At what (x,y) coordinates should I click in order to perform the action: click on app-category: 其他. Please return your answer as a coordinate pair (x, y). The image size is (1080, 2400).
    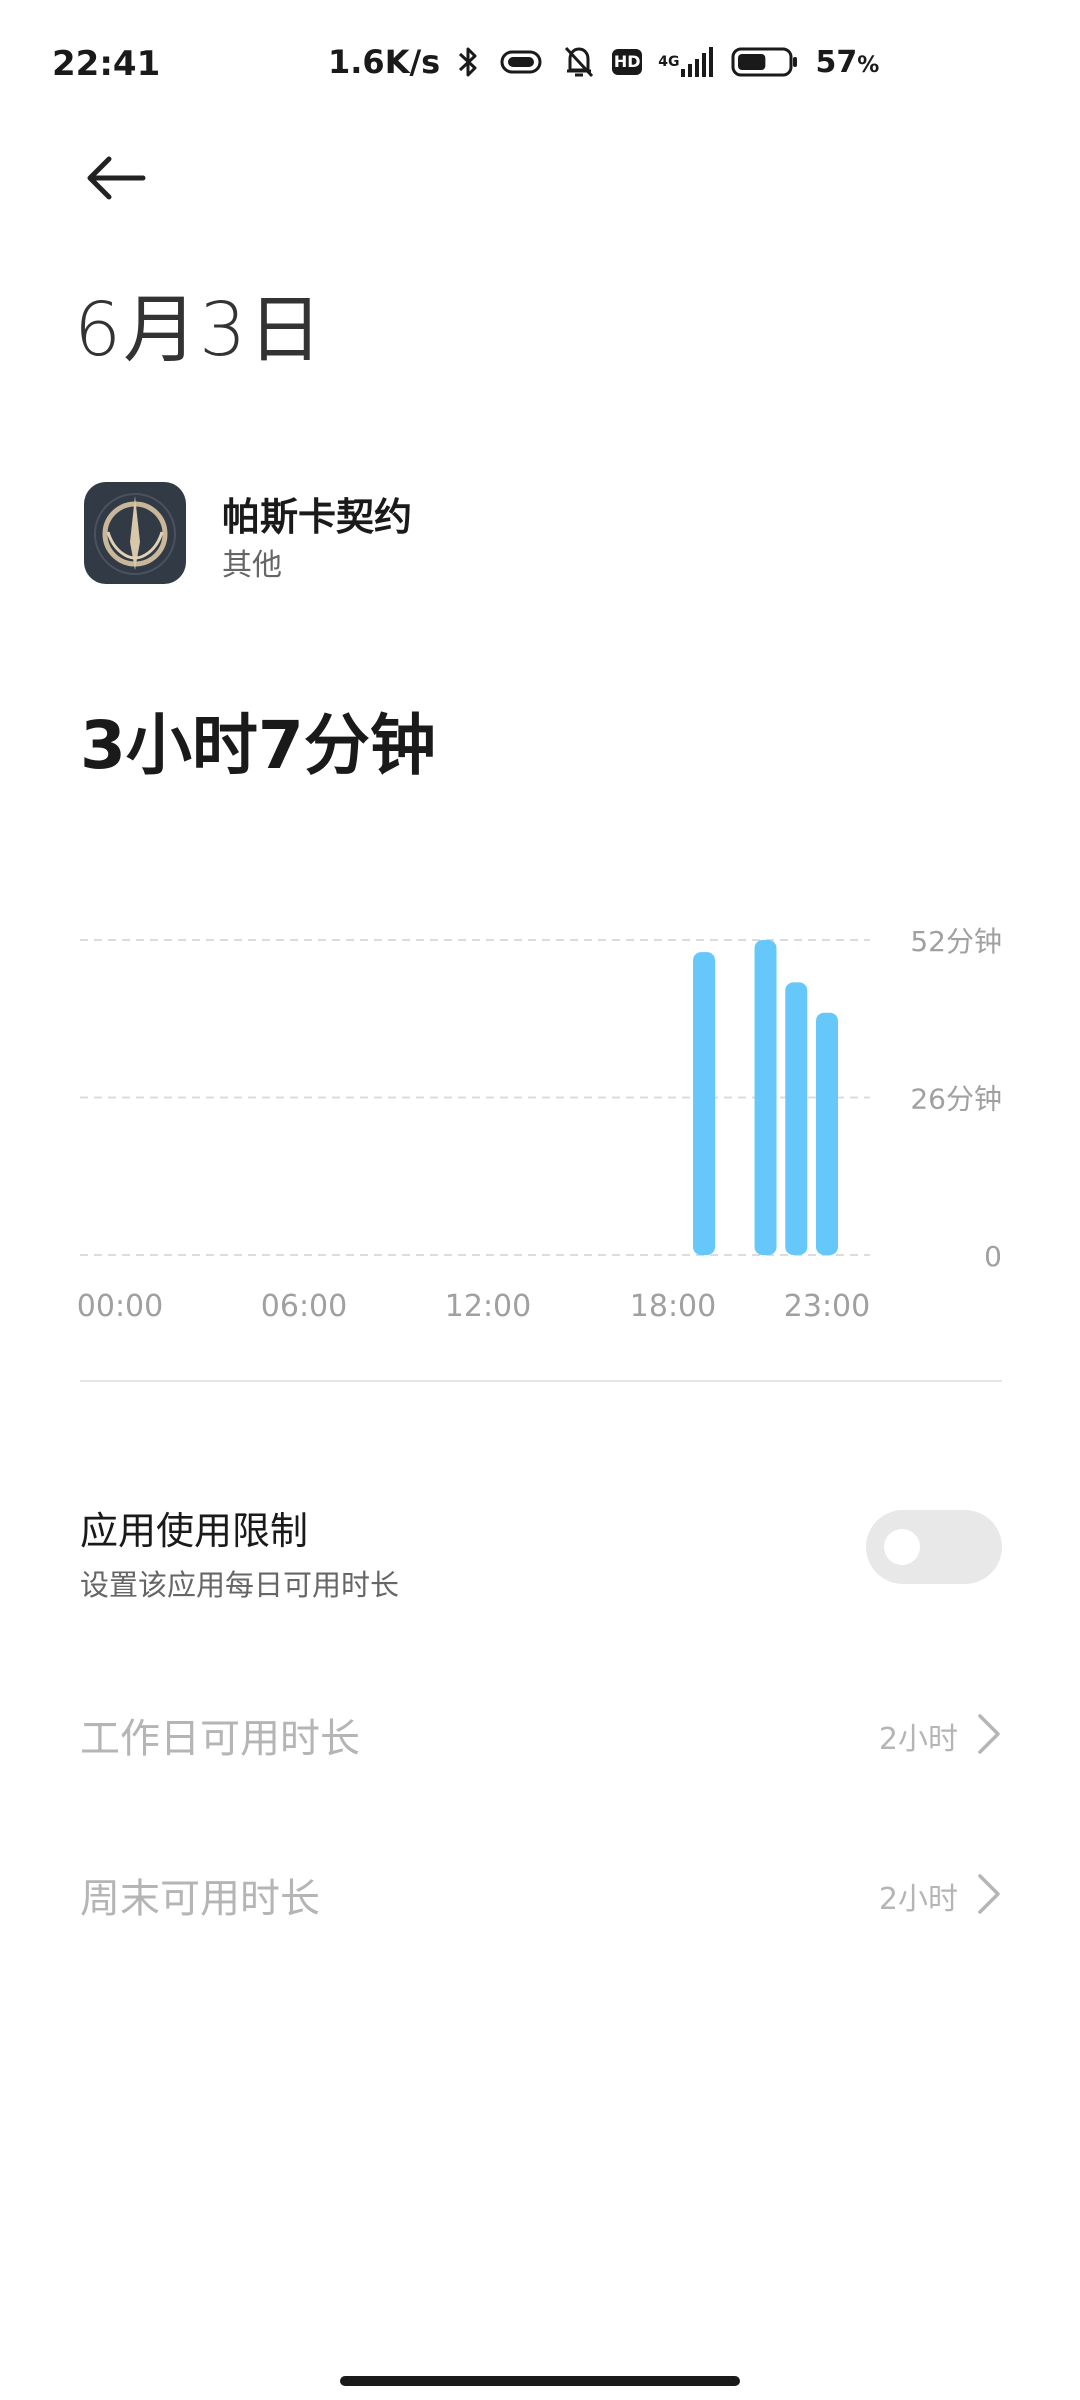
    Looking at the image, I should click on (252, 565).